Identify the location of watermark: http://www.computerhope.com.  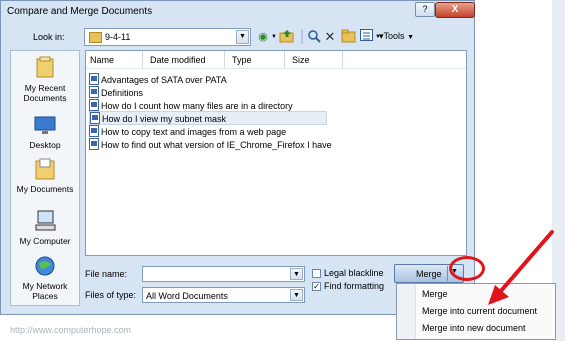
(71, 330).